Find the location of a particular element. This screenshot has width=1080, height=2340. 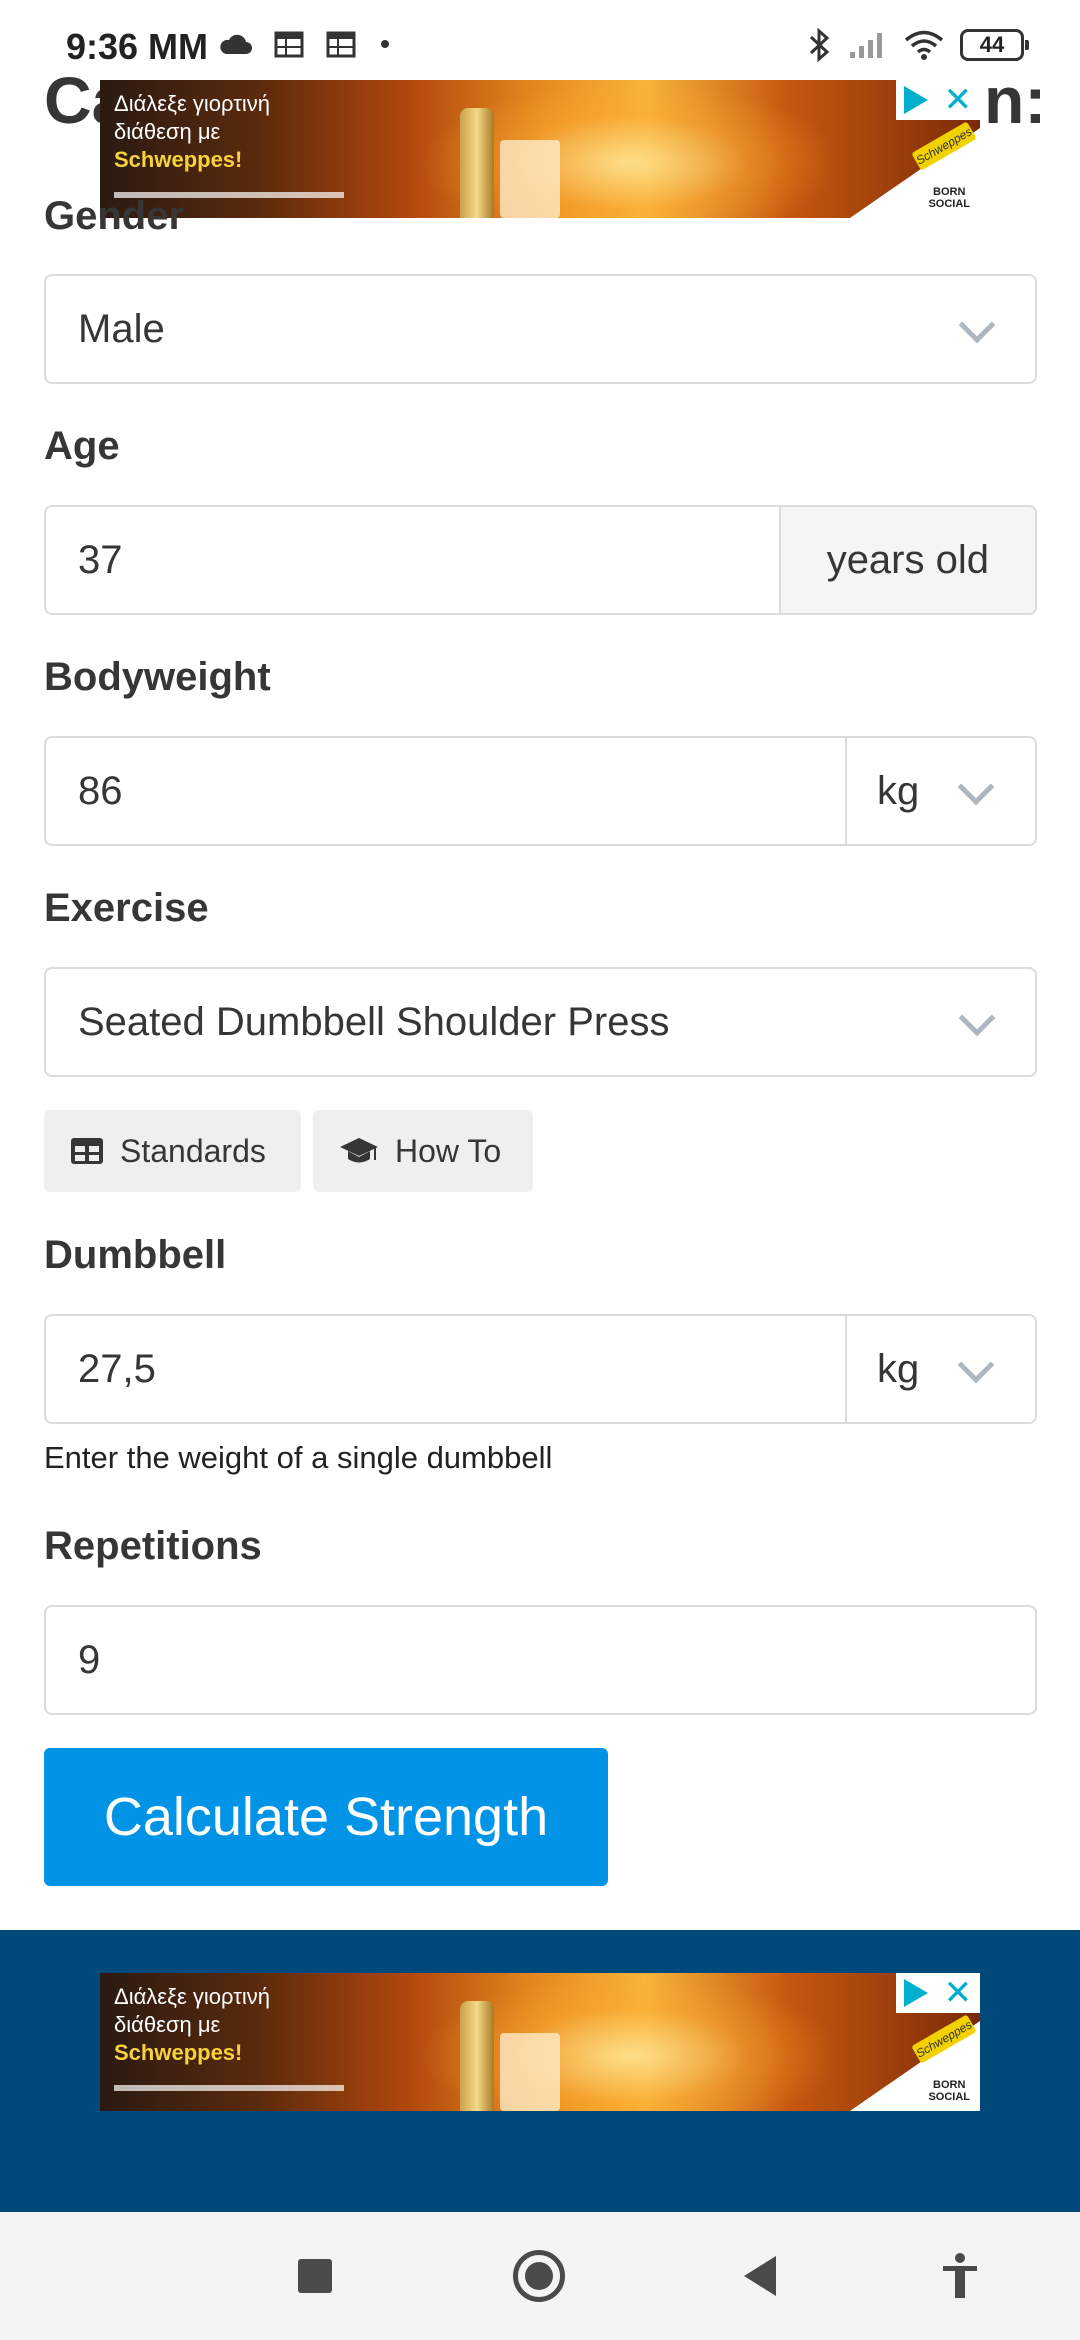

exercise-label: Exercise is located at coordinates (126, 908).